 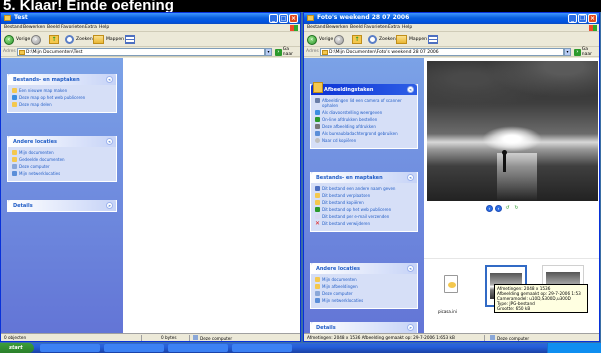 I want to click on task-email-file: Dit bestand per e-mail verzenden, so click(x=364, y=216).